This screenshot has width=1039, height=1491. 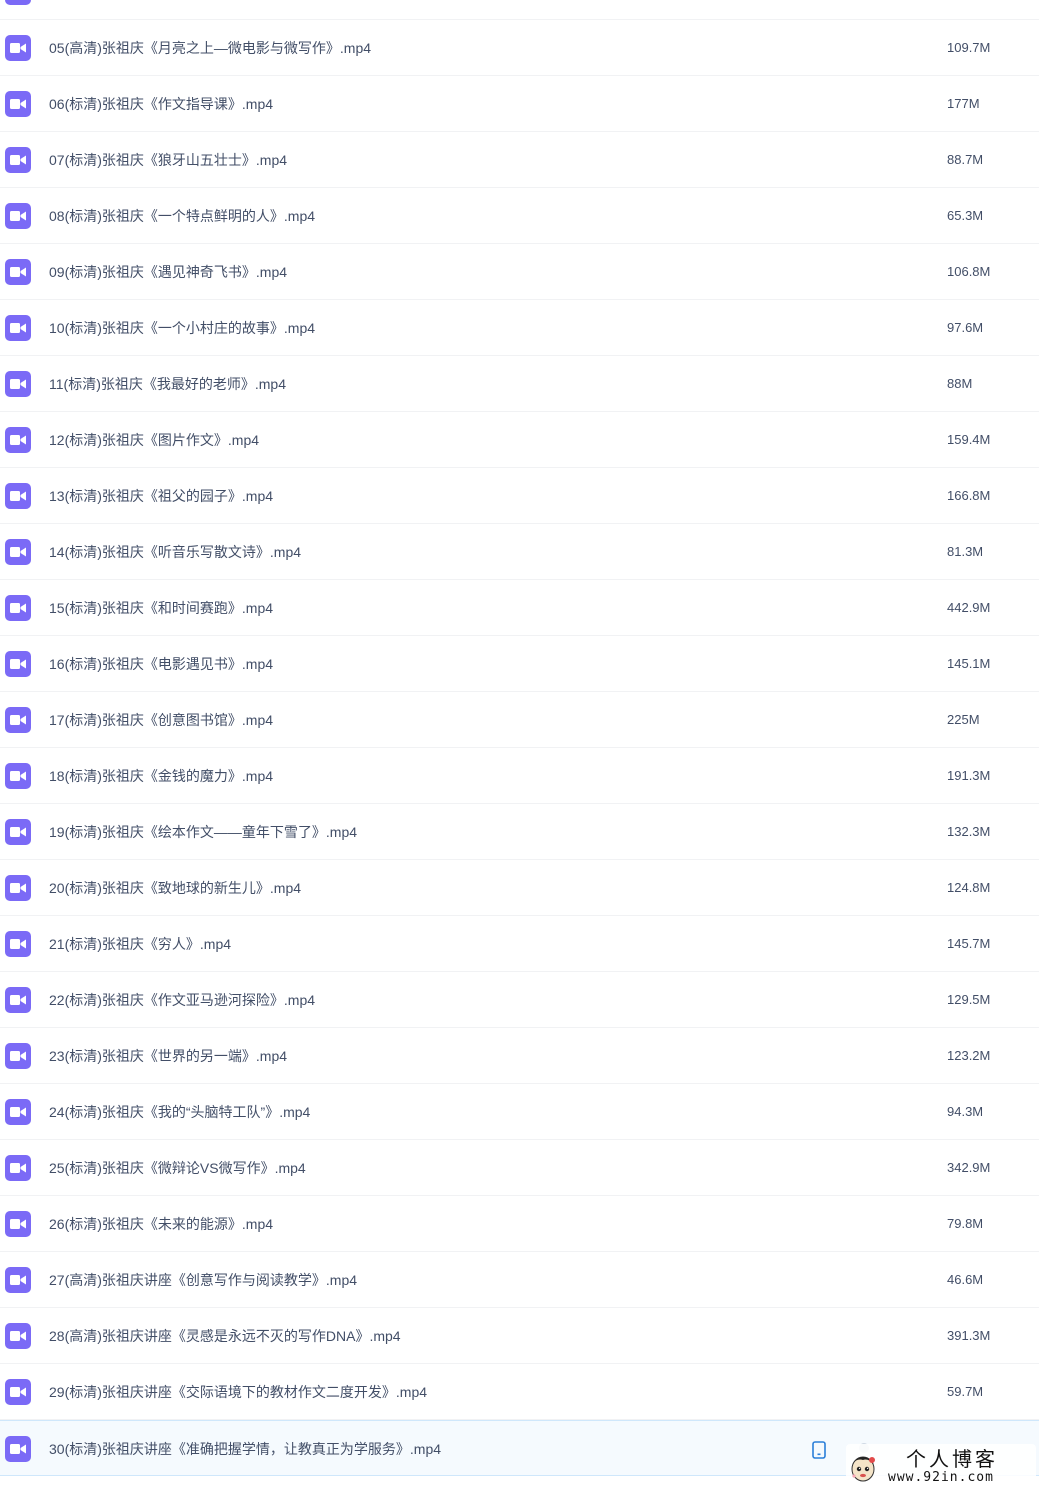 What do you see at coordinates (161, 608) in the screenshot?
I see `file-name: 15(标清)张祖庆《和时间赛跑》.mp4` at bounding box center [161, 608].